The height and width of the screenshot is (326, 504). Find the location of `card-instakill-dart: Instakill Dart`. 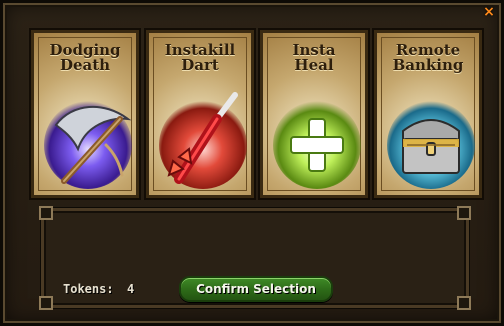

card-instakill-dart: Instakill Dart is located at coordinates (200, 114).